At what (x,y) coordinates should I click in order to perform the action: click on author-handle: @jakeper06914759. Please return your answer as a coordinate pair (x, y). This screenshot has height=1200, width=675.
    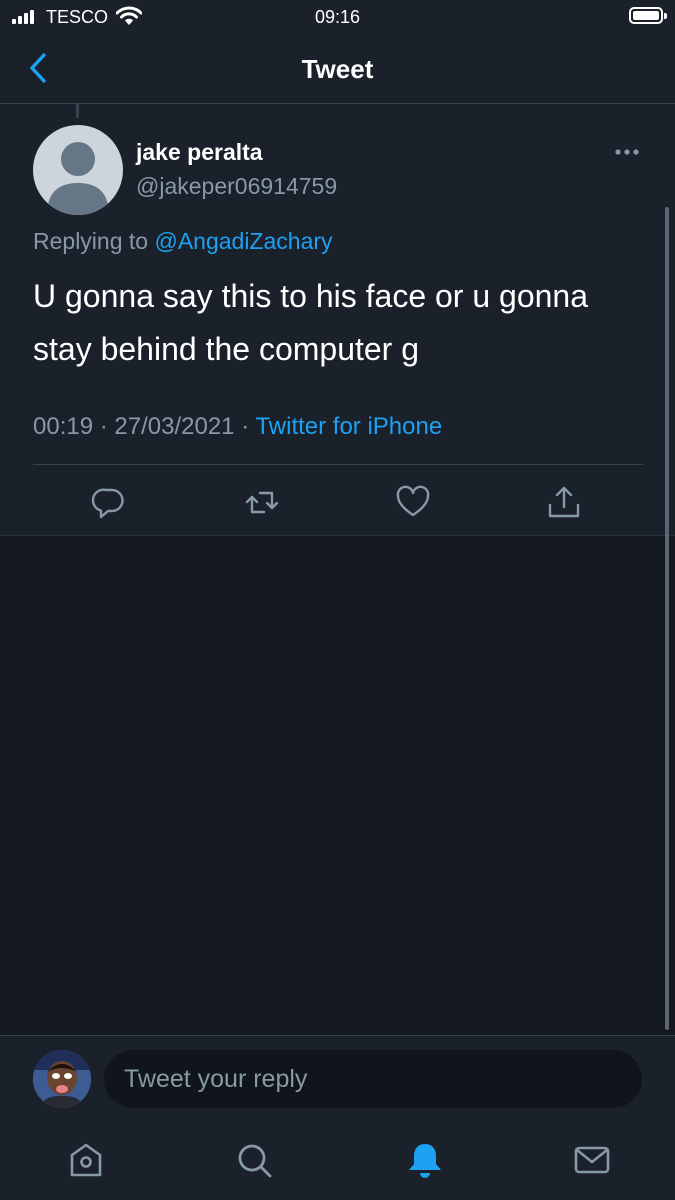
    Looking at the image, I should click on (236, 186).